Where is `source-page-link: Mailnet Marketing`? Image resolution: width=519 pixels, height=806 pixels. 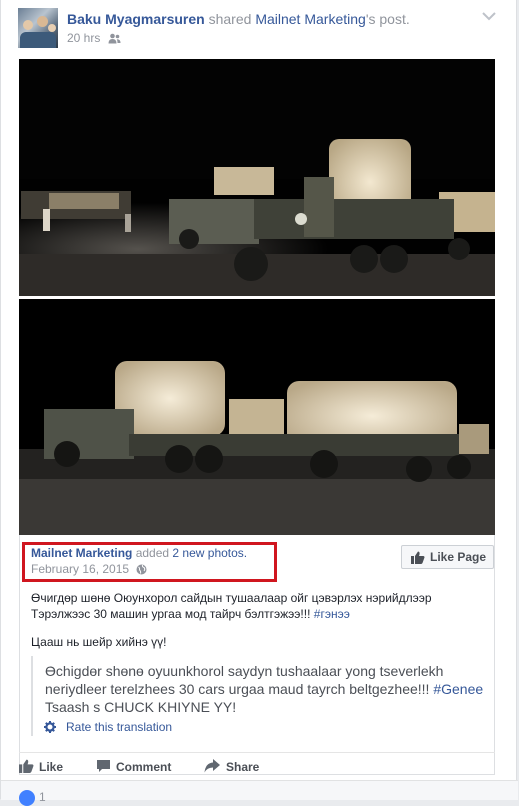 source-page-link: Mailnet Marketing is located at coordinates (310, 19).